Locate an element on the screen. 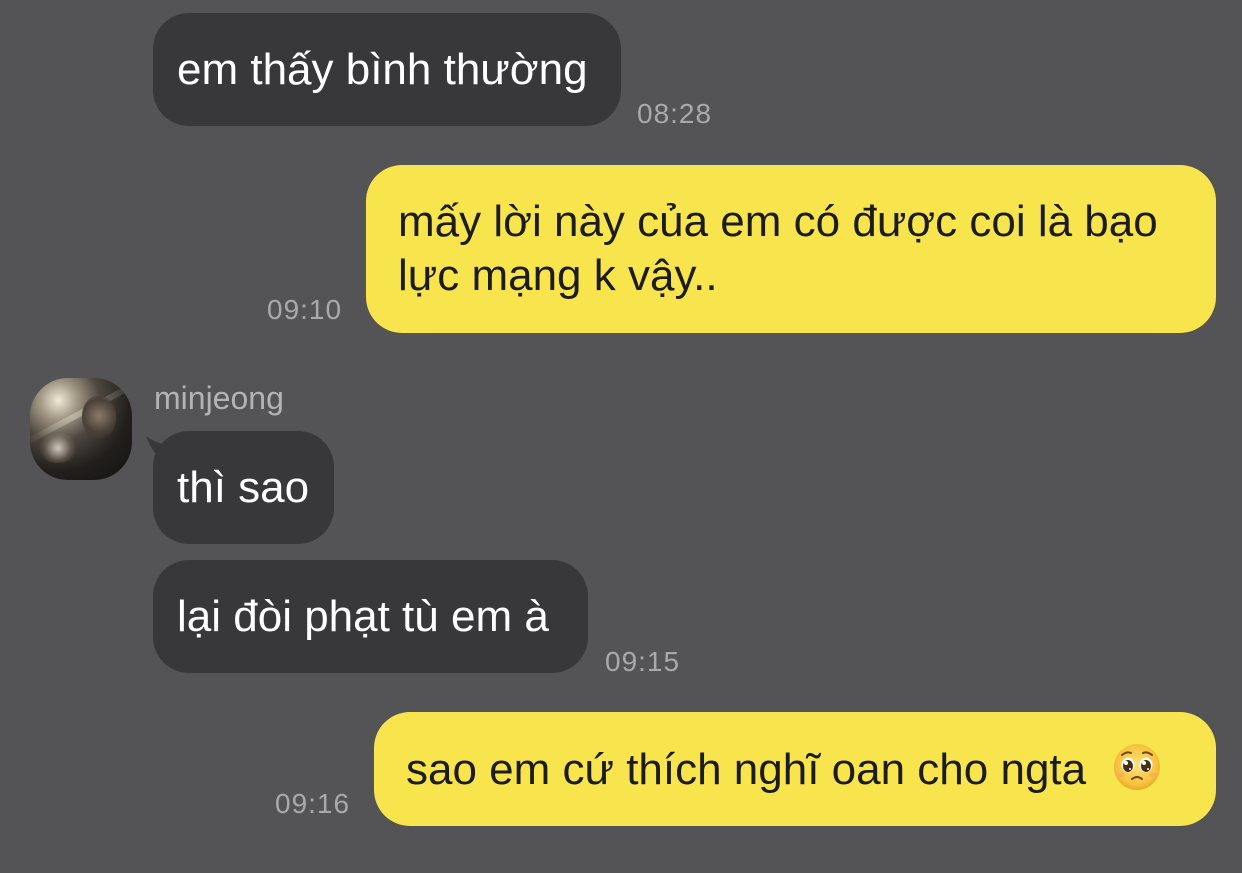 The width and height of the screenshot is (1242, 873). message-timestamp: 08:28 is located at coordinates (675, 113).